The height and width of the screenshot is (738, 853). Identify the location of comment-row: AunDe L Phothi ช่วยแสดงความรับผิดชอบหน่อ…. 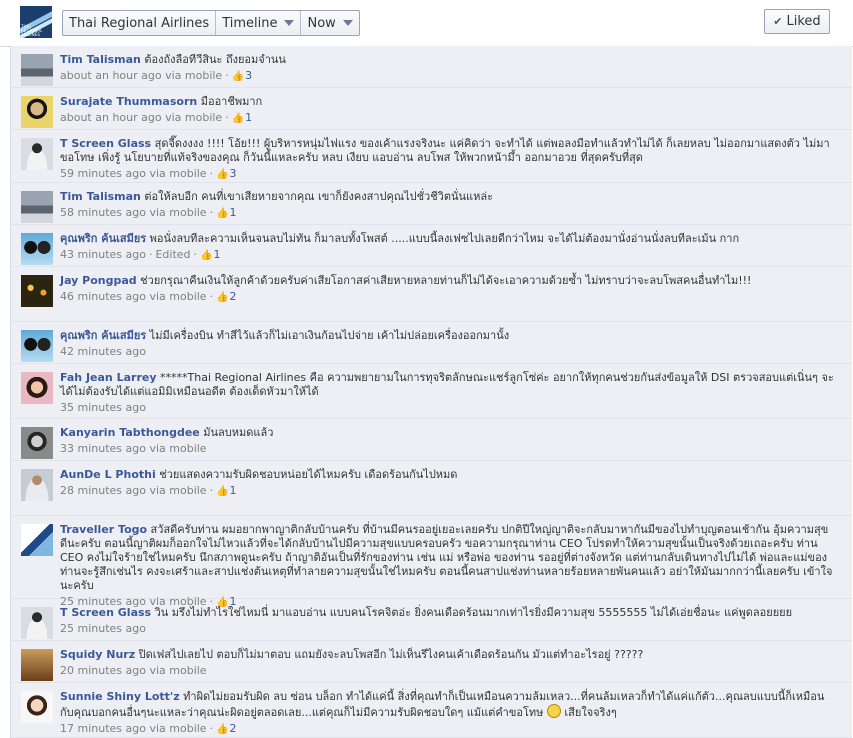
(431, 488).